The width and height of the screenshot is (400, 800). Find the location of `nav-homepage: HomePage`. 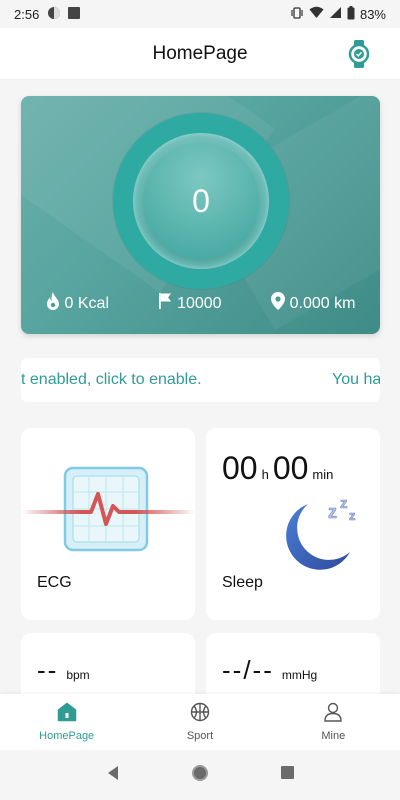

nav-homepage: HomePage is located at coordinates (66, 722).